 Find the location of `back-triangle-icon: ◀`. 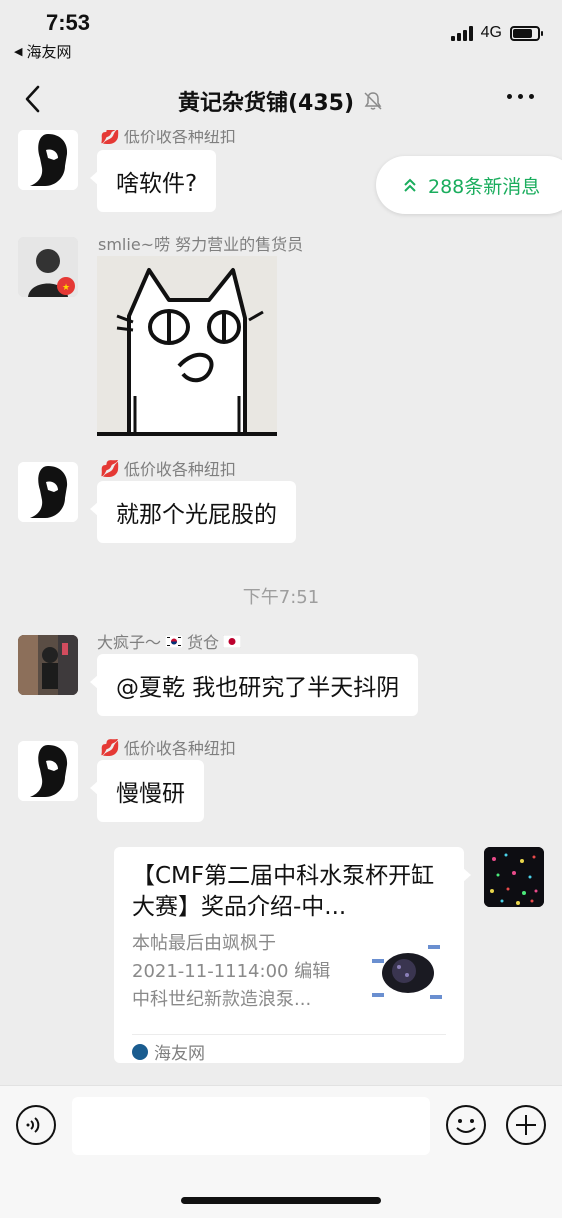

back-triangle-icon: ◀ is located at coordinates (18, 51).